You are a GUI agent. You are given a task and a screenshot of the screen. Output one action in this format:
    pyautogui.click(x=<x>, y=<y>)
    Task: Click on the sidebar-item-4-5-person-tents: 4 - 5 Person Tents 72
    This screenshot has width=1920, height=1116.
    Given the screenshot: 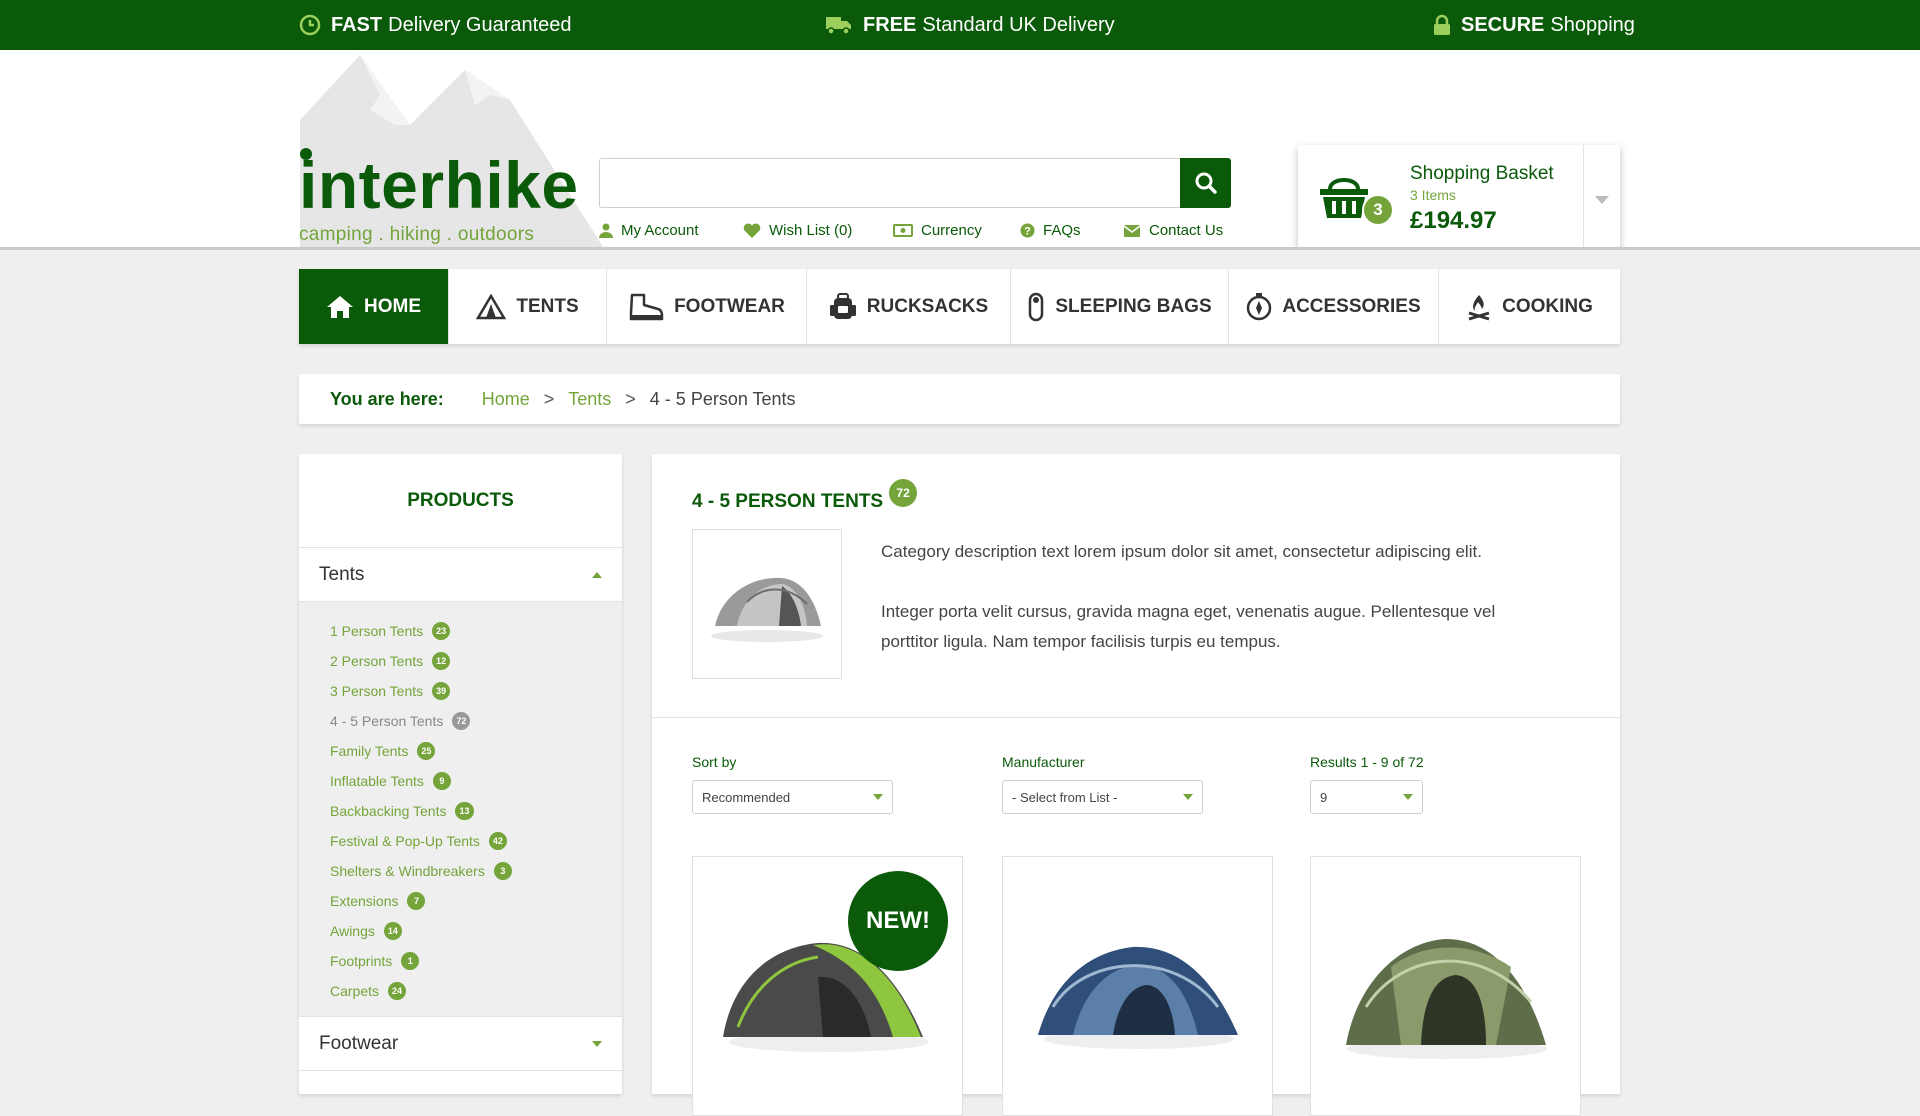 What is the action you would take?
    pyautogui.click(x=460, y=721)
    